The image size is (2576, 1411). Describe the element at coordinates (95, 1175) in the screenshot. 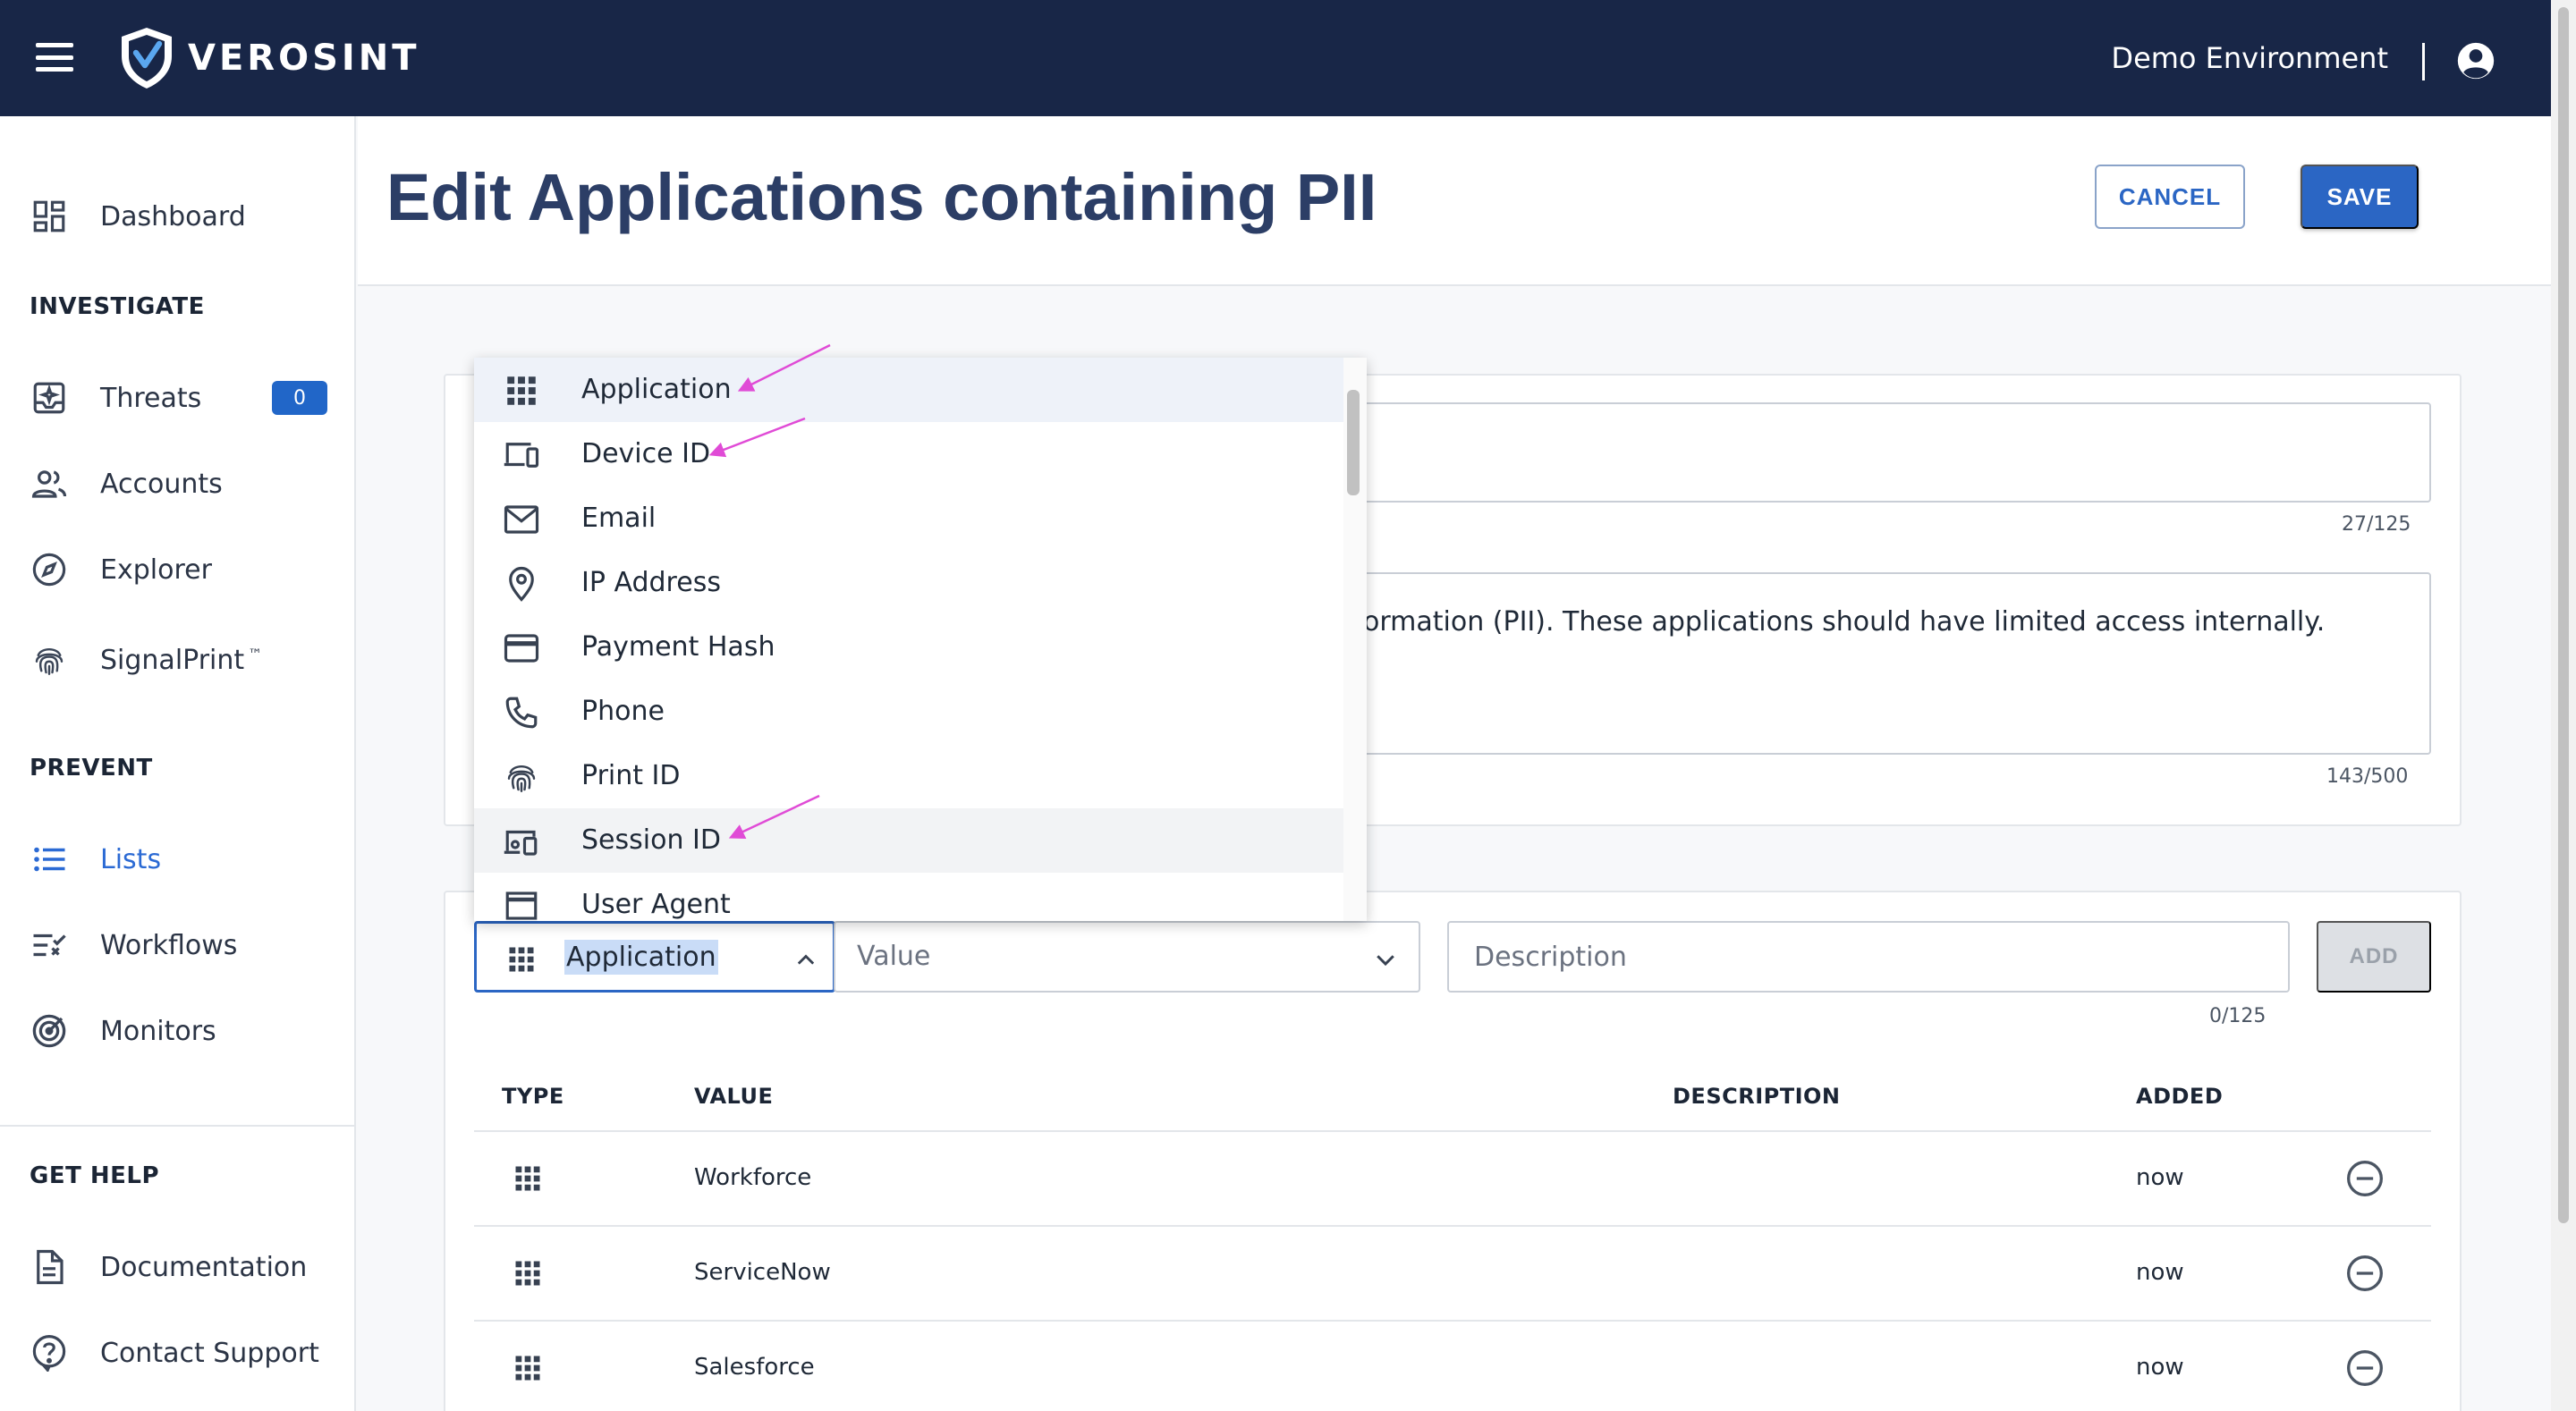

I see `section-get-help: GET HELP` at that location.